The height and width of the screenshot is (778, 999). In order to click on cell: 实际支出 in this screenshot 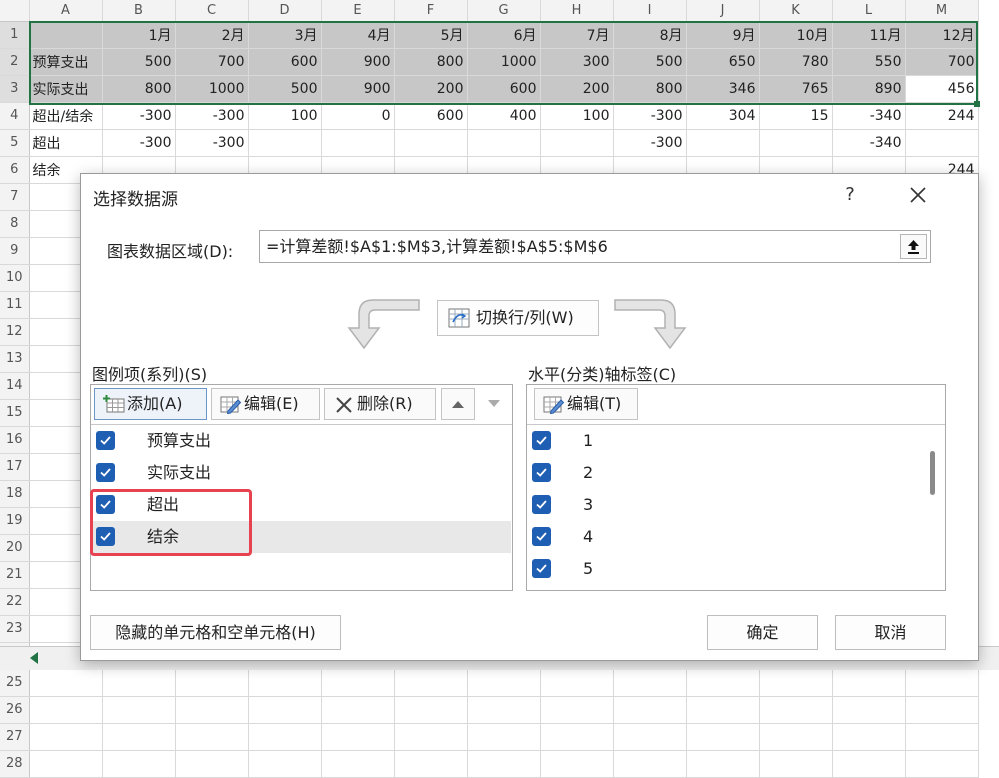, I will do `click(66, 89)`.